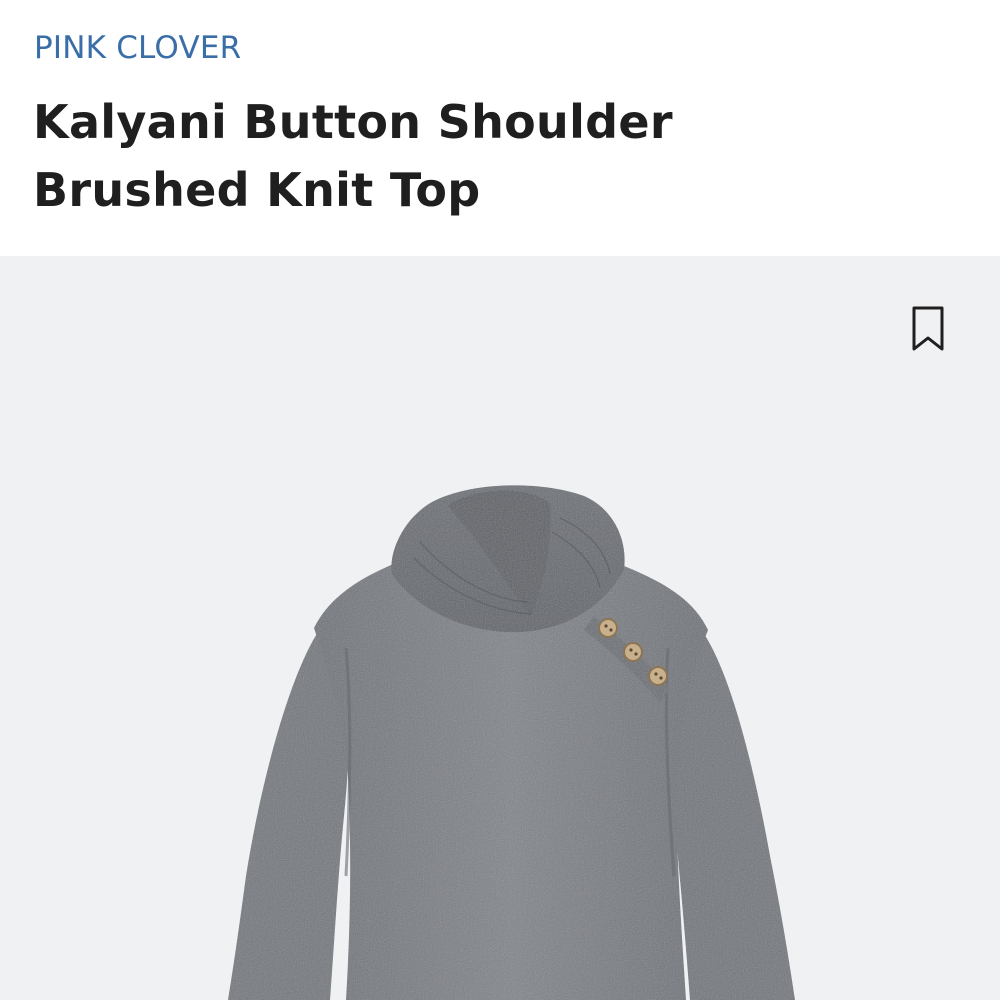 This screenshot has width=1000, height=1000. I want to click on brand-name: PINK CLOVER, so click(137, 48).